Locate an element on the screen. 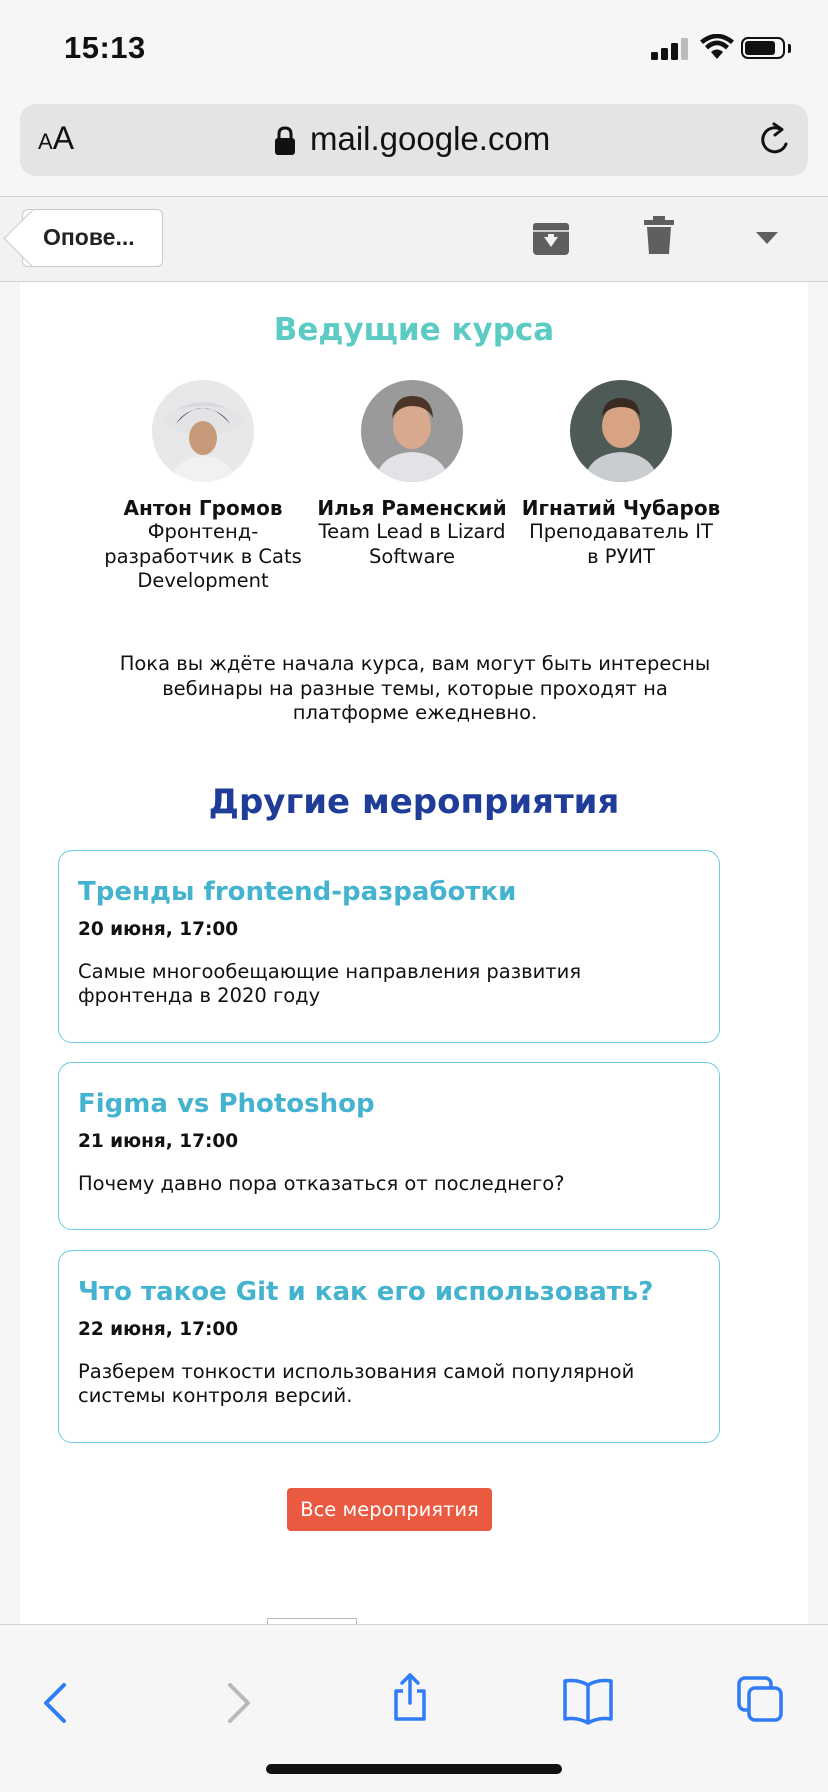 The width and height of the screenshot is (828, 1792). trash-icon is located at coordinates (659, 235).